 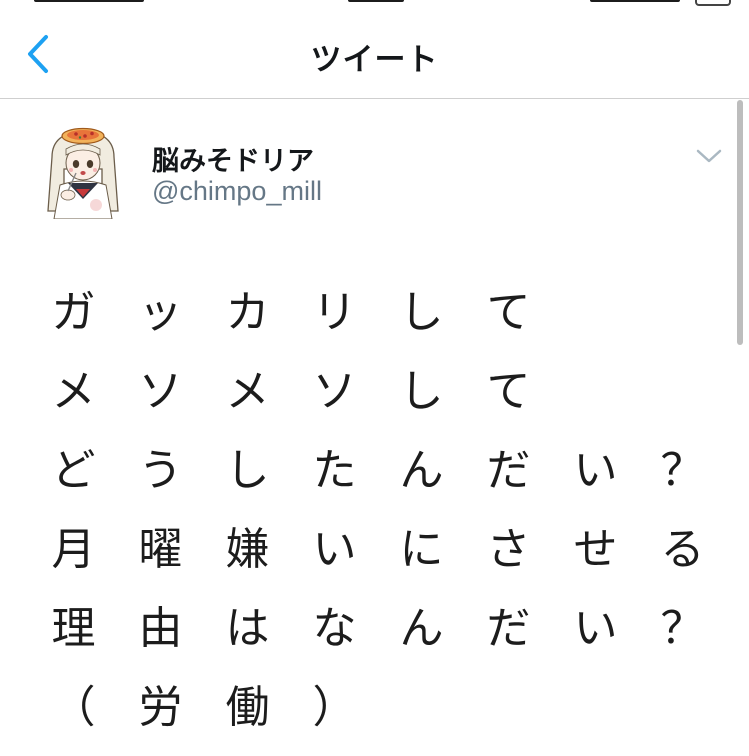 What do you see at coordinates (247, 312) in the screenshot?
I see `tweet-char: カ` at bounding box center [247, 312].